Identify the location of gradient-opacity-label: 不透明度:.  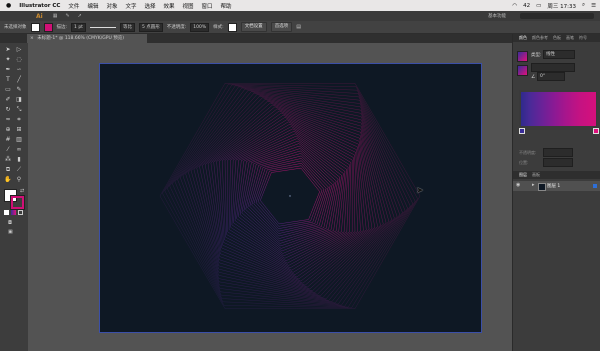
(528, 152).